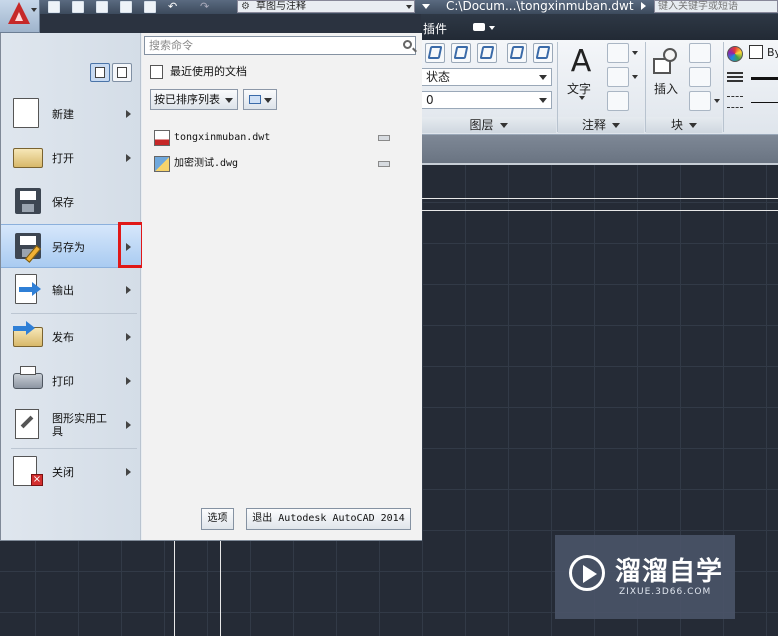  What do you see at coordinates (435, 53) in the screenshot?
I see `layer-tool-1-icon` at bounding box center [435, 53].